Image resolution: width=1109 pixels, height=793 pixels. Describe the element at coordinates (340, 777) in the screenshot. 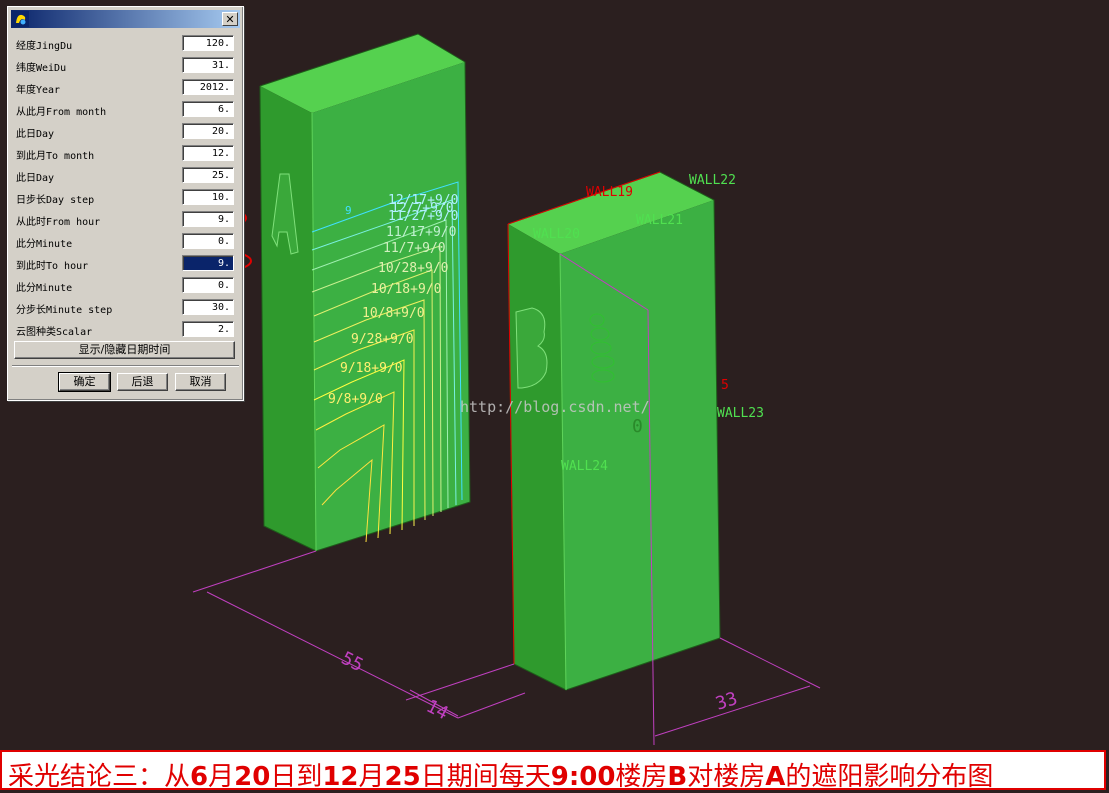

I see `caption-number: 12` at that location.